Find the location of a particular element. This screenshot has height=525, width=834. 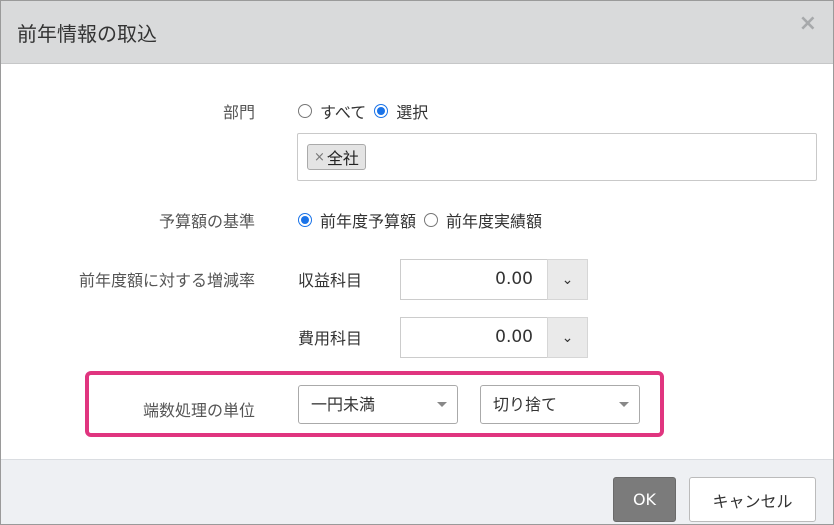

budget-basis-label: 予算額の基準 is located at coordinates (206, 221).